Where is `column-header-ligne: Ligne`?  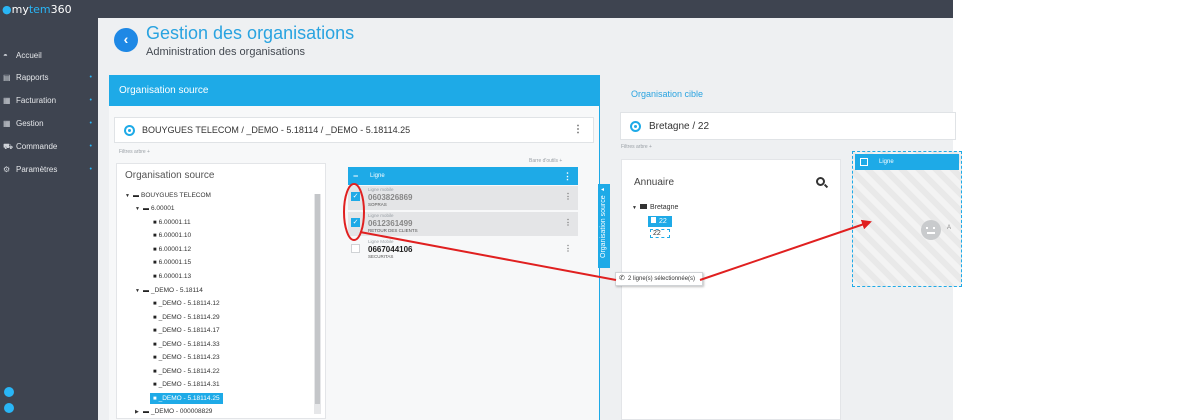 column-header-ligne: Ligne is located at coordinates (377, 176).